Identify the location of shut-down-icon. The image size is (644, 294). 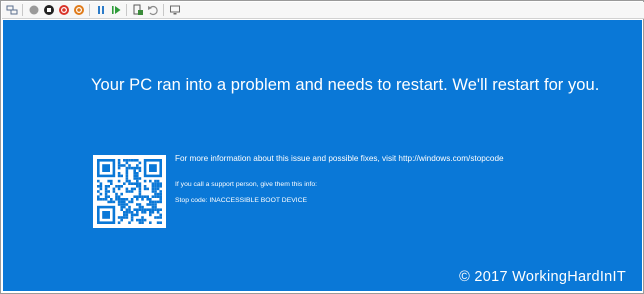
(63, 10).